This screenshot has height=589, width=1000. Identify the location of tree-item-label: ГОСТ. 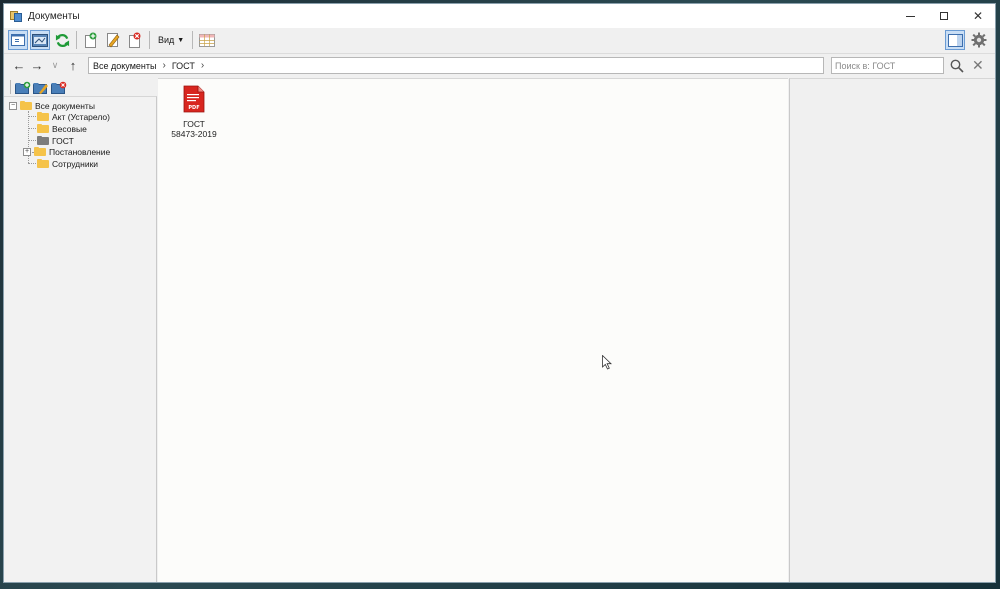
(63, 140).